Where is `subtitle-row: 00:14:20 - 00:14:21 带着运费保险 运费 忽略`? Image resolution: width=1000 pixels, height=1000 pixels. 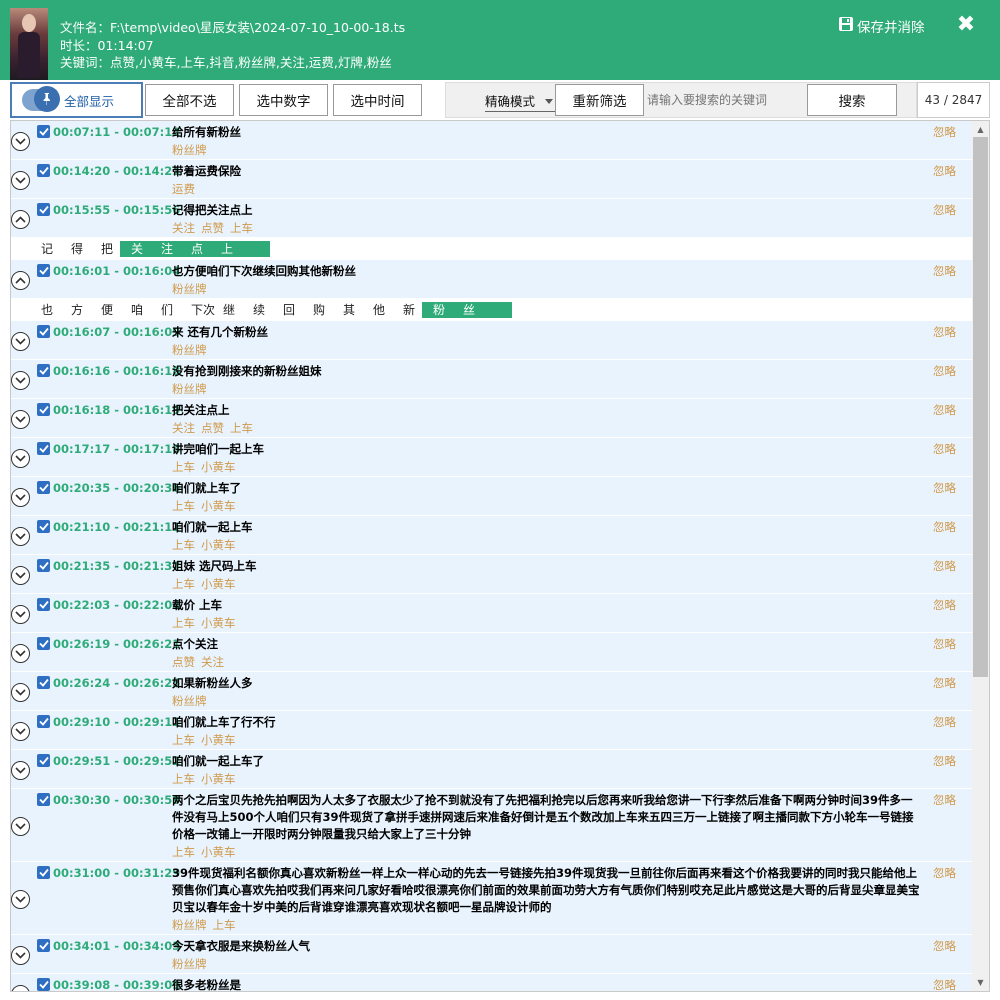
subtitle-row: 00:14:20 - 00:14:21 带着运费保险 运费 忽略 is located at coordinates (491, 179).